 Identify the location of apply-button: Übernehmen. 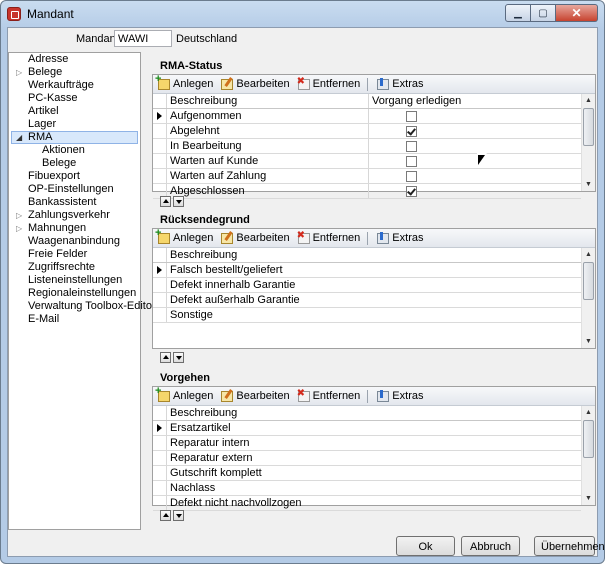
(569, 546).